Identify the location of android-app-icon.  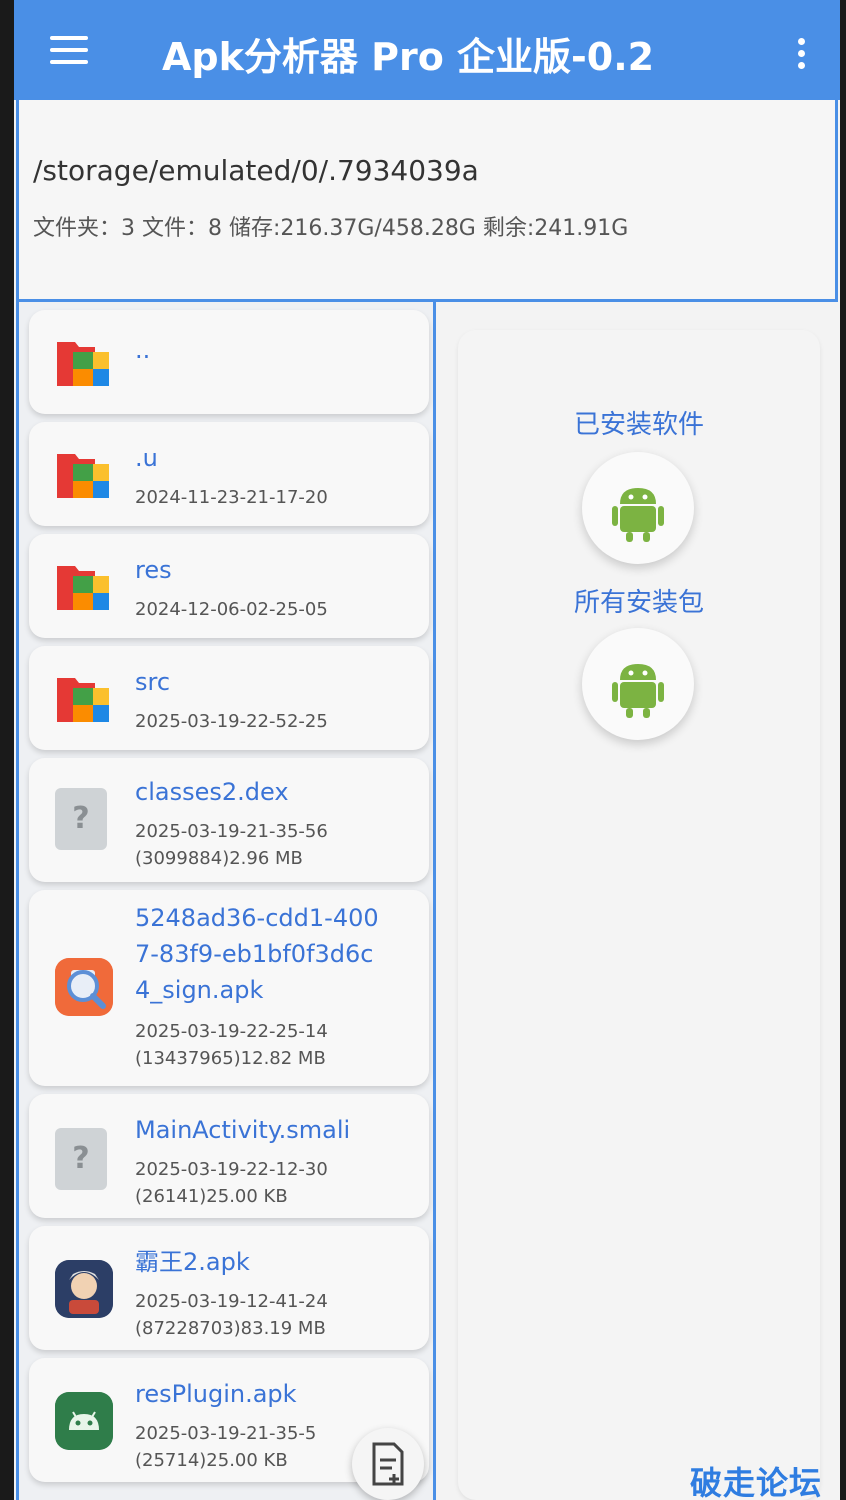
(84, 1421).